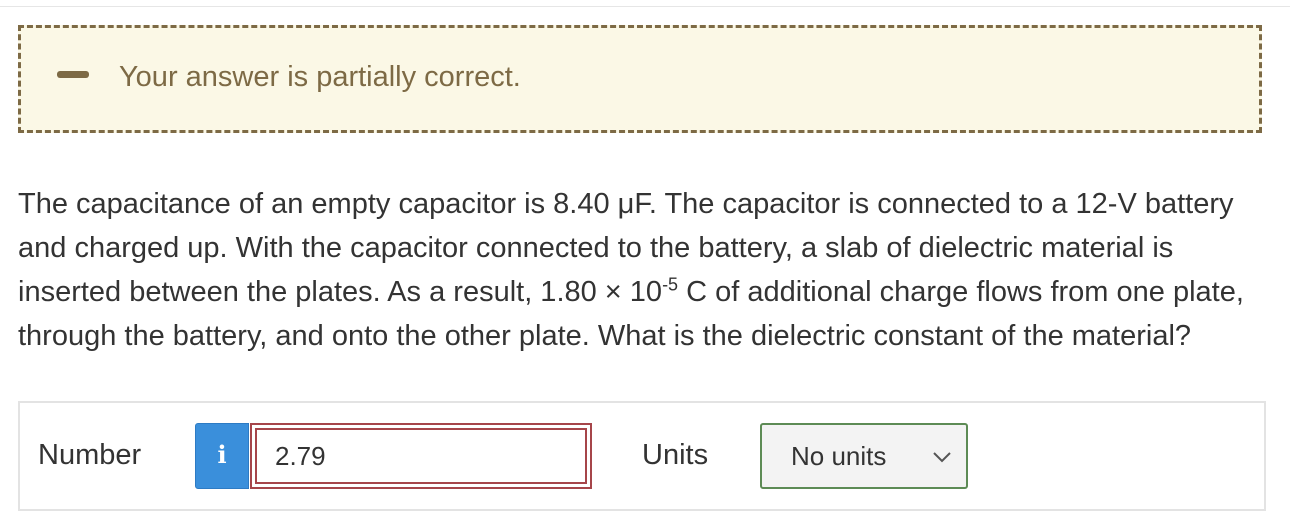  I want to click on number-label: Number, so click(90, 455).